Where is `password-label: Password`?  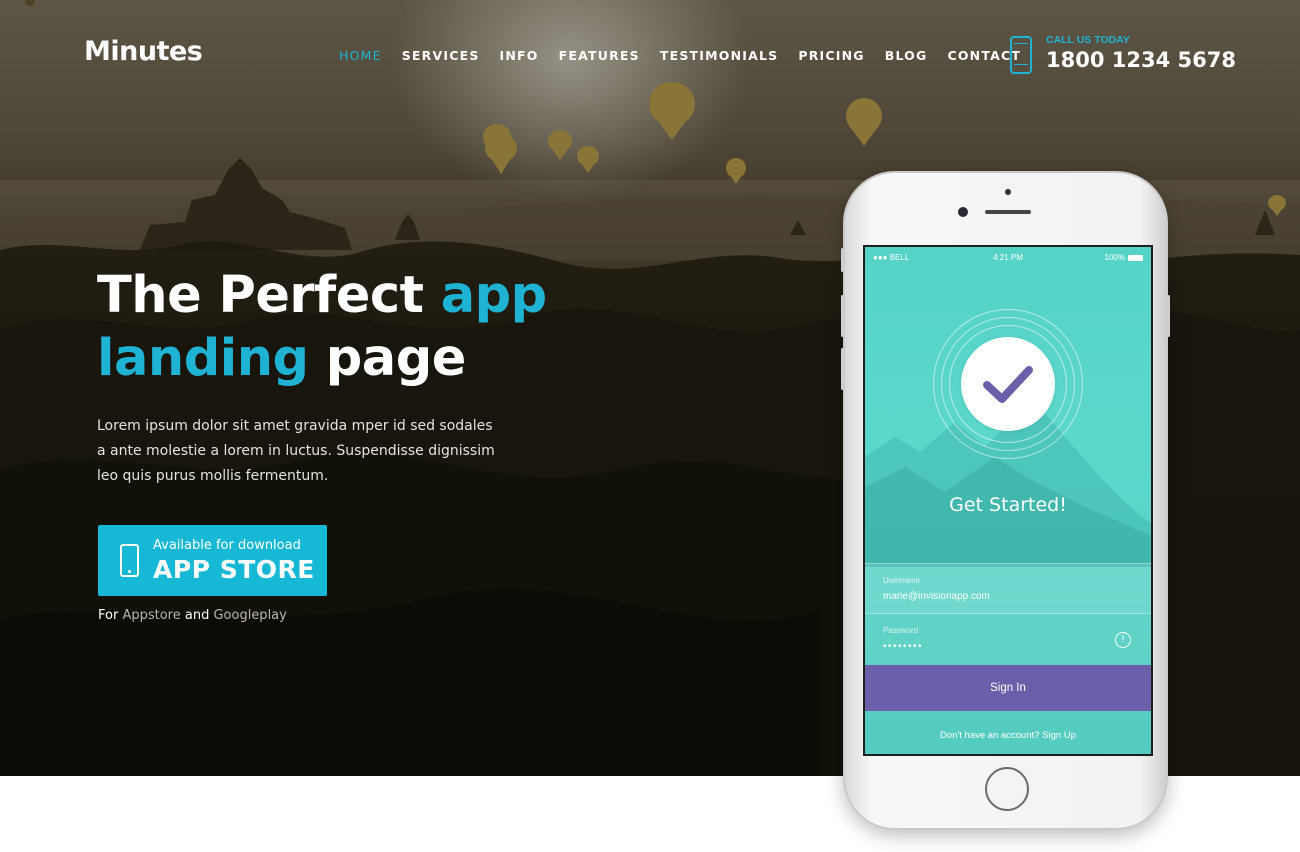
password-label: Password is located at coordinates (901, 630).